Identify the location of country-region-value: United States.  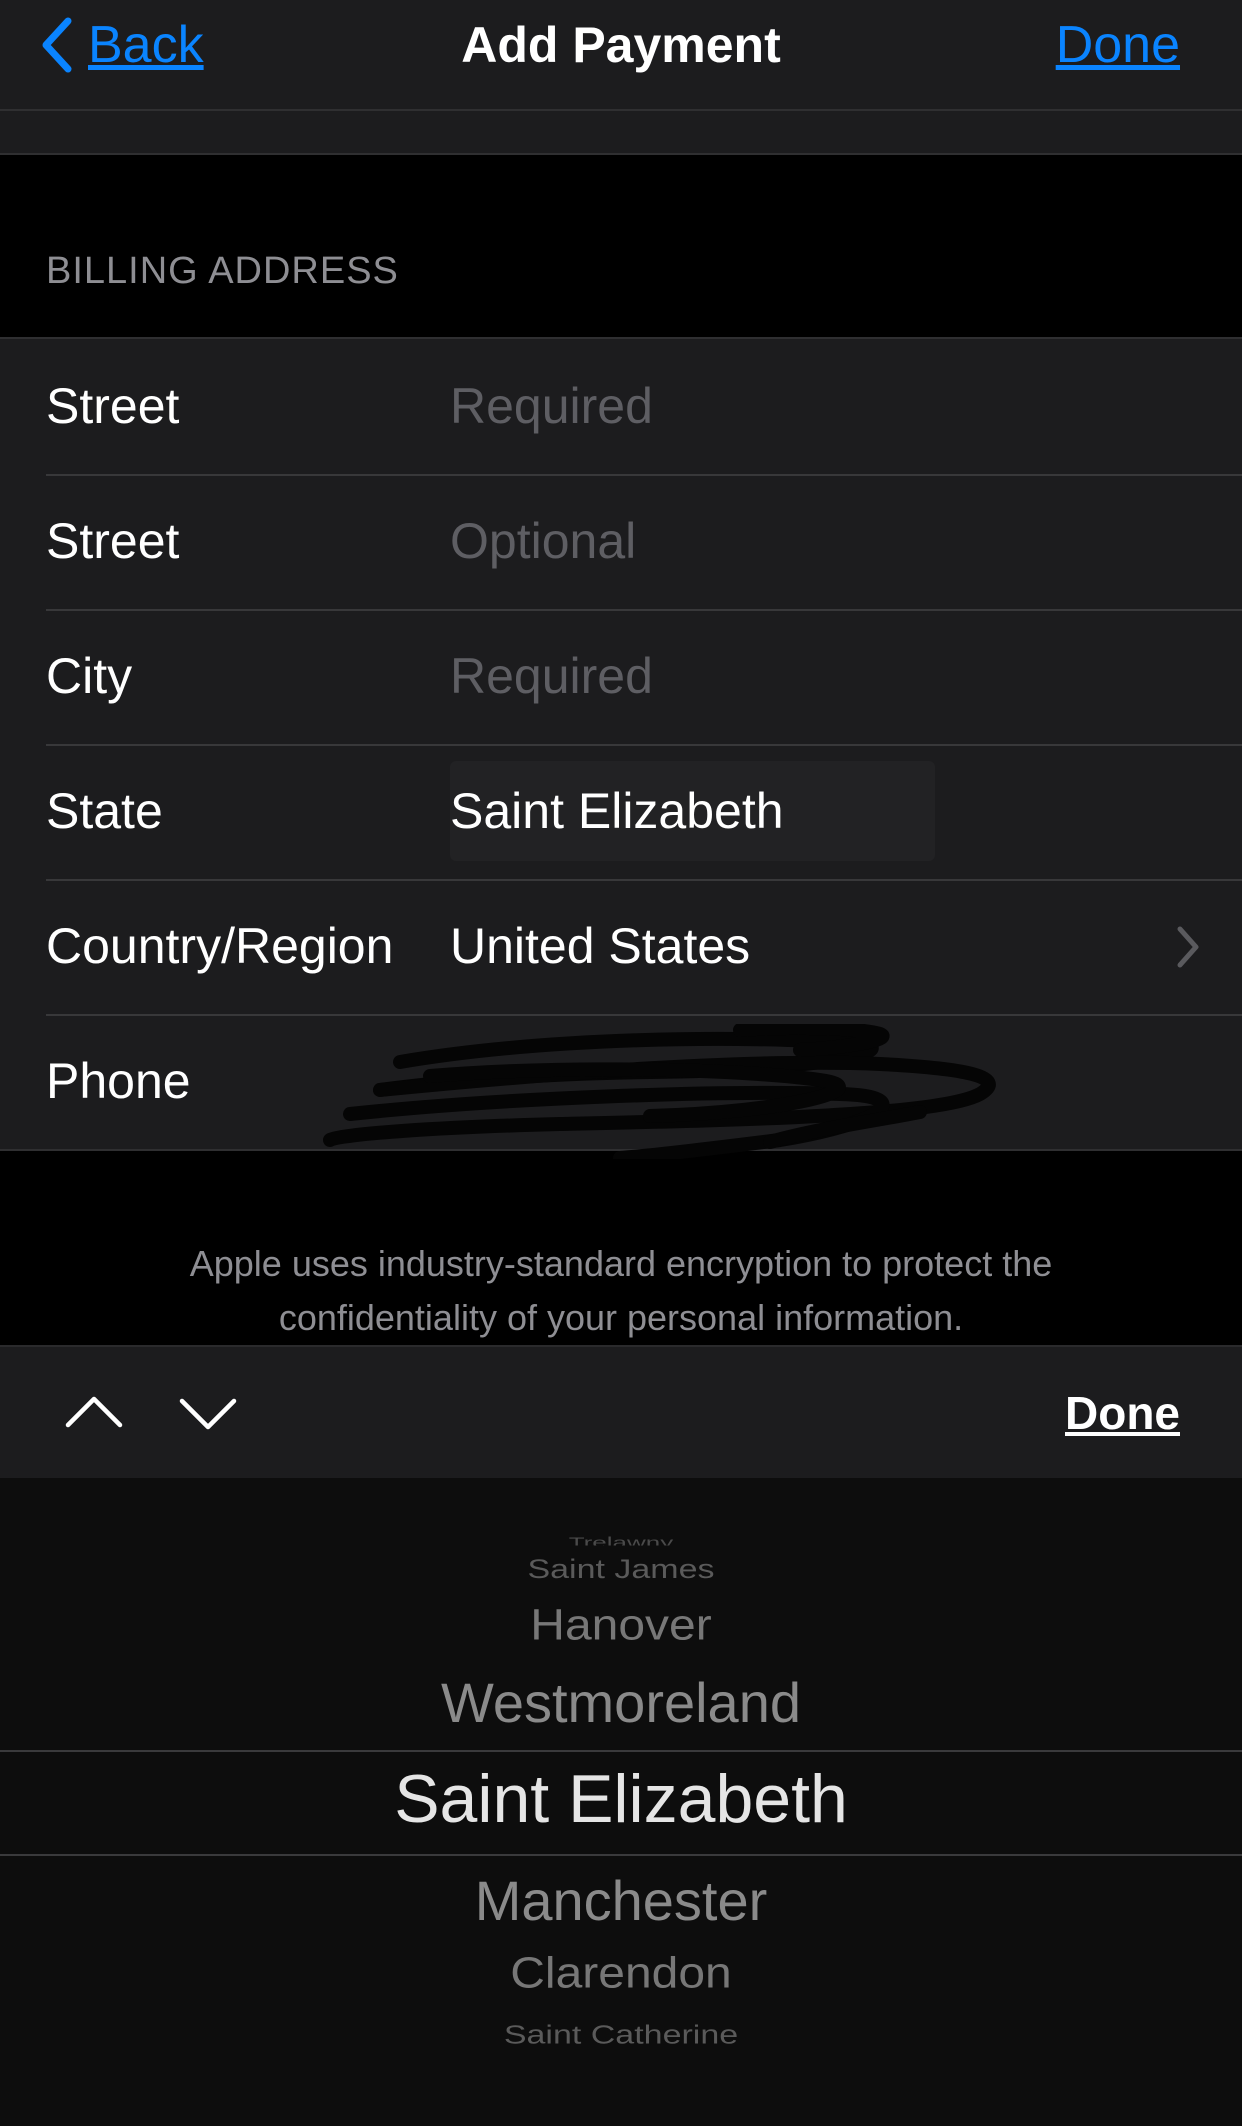
(800, 946).